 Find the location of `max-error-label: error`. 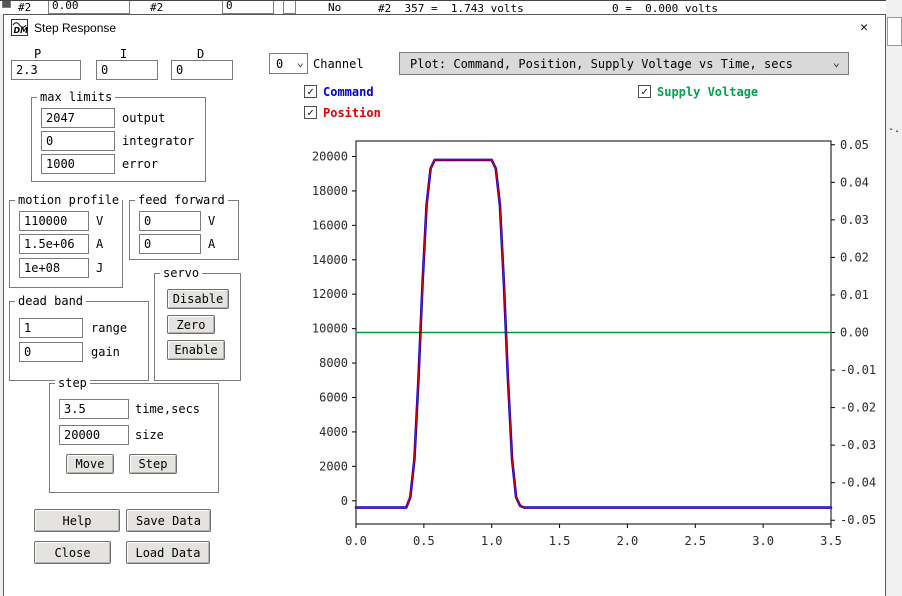

max-error-label: error is located at coordinates (140, 164).